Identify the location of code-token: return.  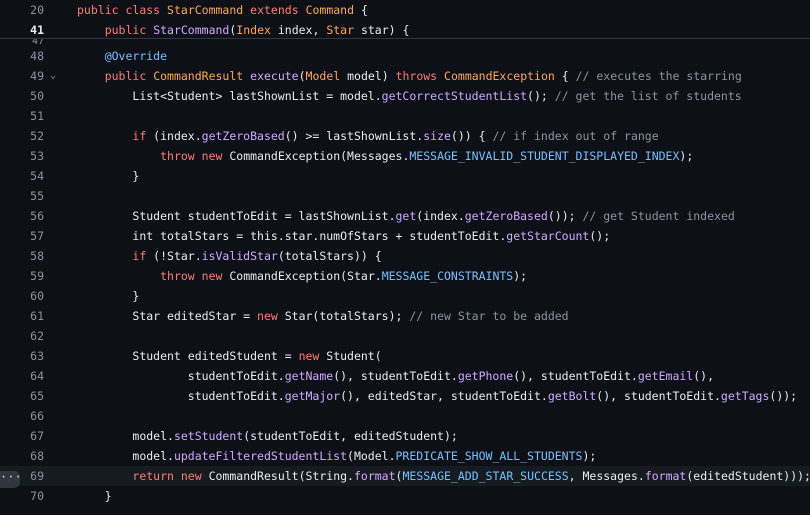
(153, 476).